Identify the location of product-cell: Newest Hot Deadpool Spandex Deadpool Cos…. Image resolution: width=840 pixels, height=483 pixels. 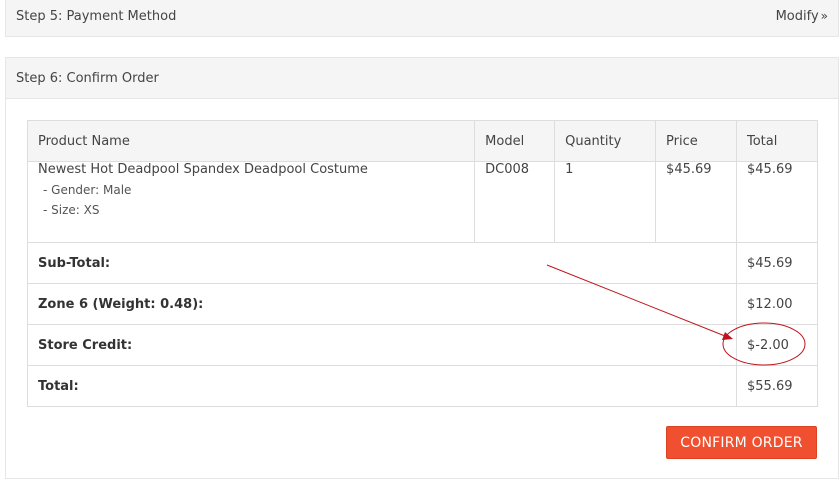
(251, 202).